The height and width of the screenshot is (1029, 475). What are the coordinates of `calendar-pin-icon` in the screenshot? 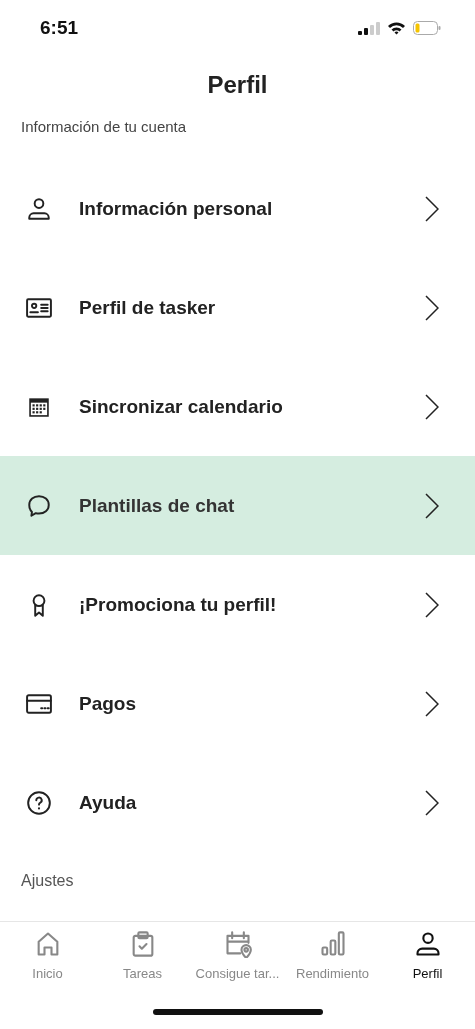 It's located at (237, 944).